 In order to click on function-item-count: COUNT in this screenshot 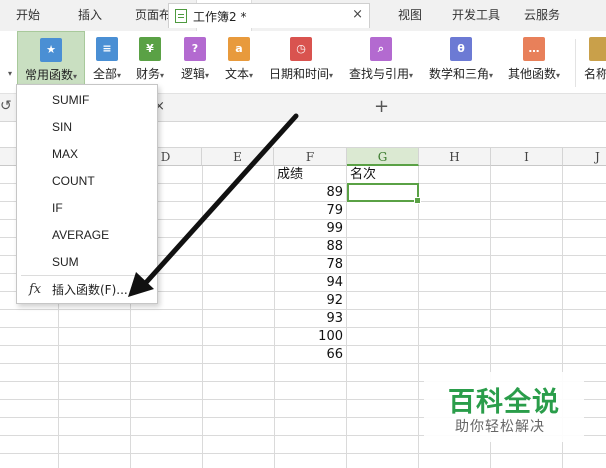, I will do `click(87, 181)`.